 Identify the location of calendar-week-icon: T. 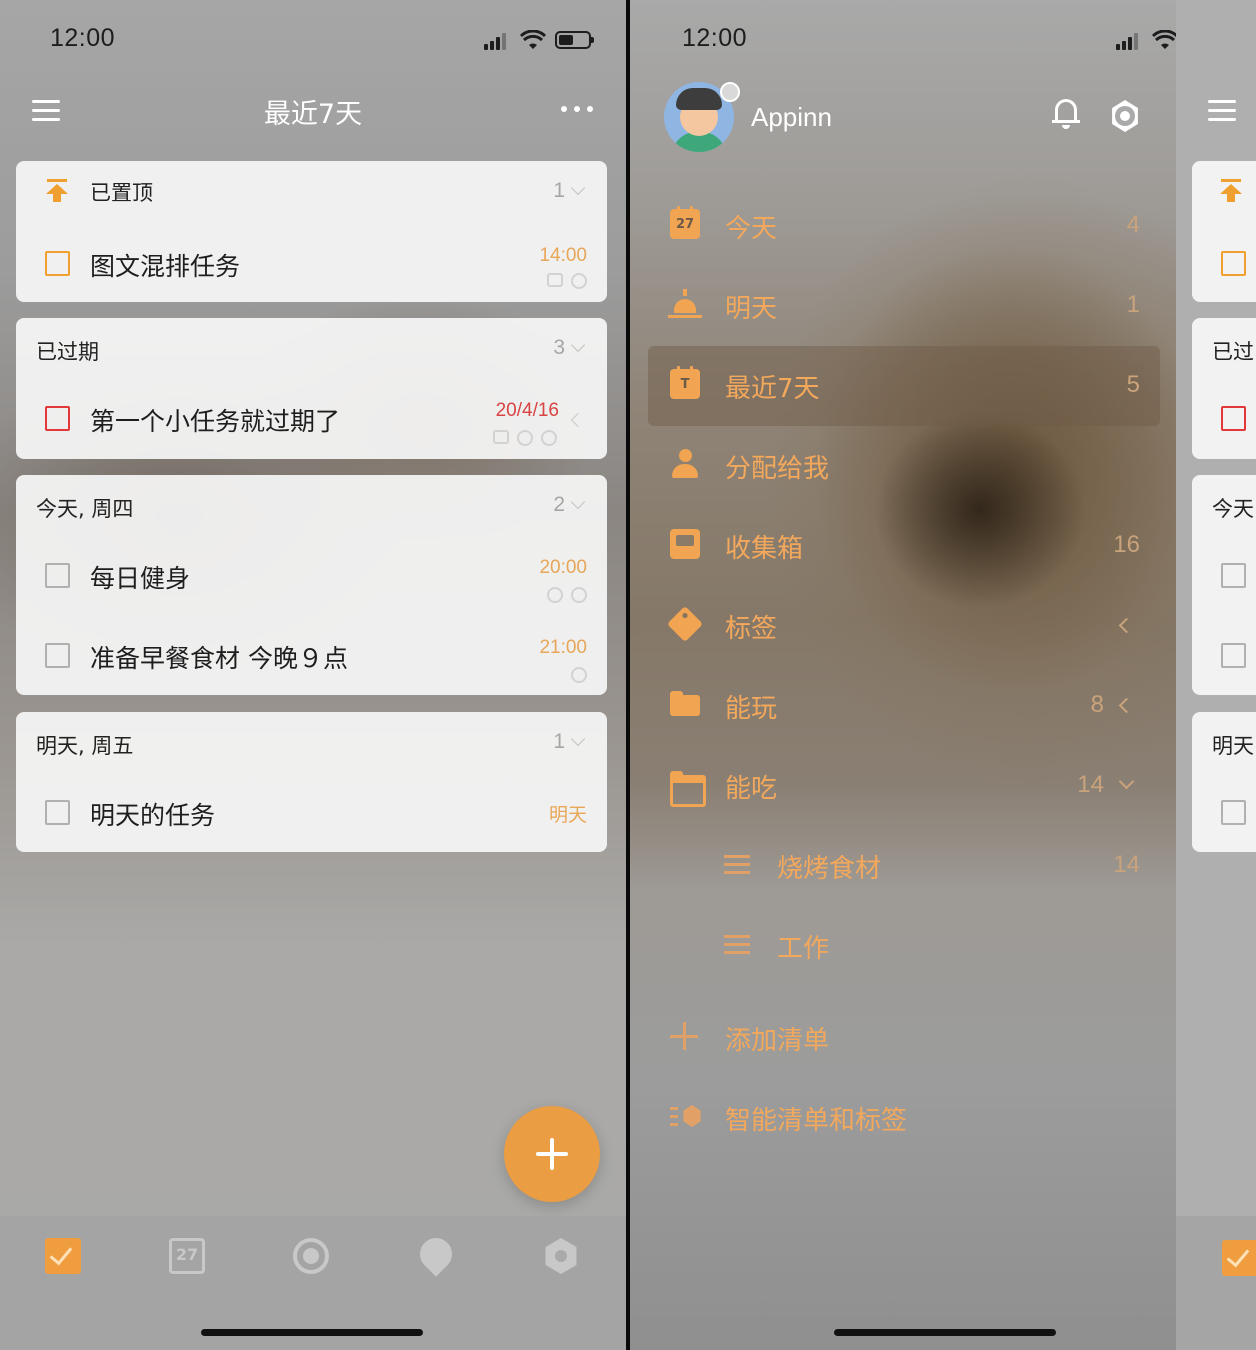
(685, 382).